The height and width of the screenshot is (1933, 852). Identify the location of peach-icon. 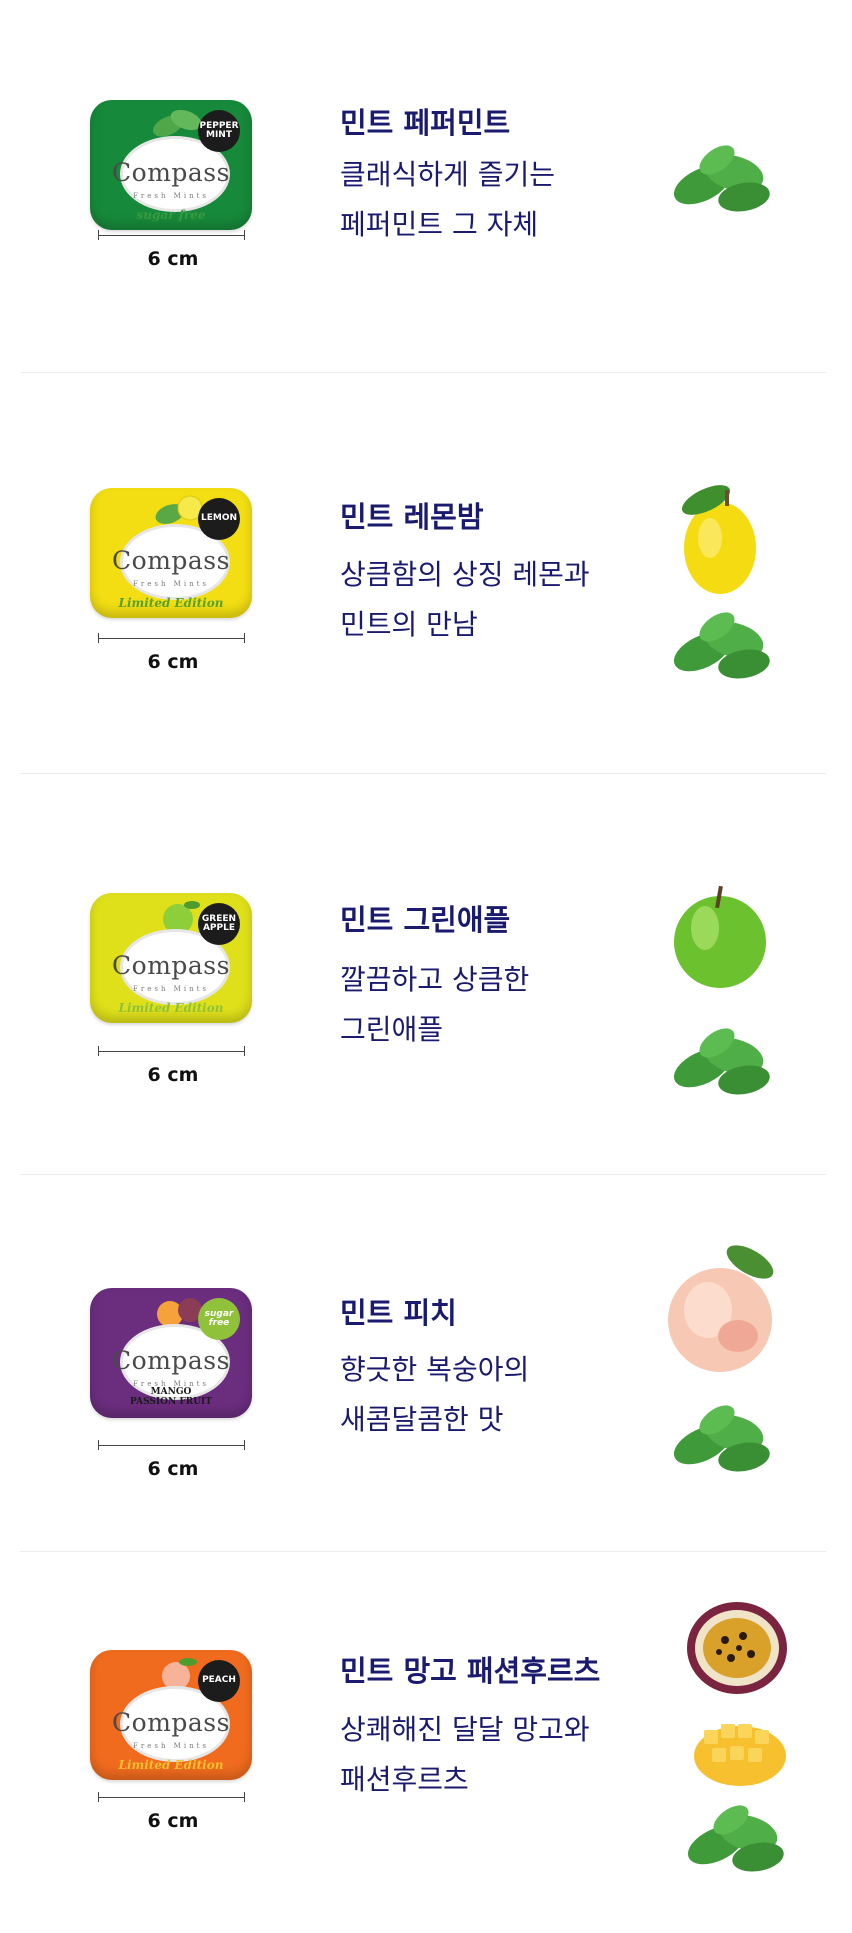
(721, 1308).